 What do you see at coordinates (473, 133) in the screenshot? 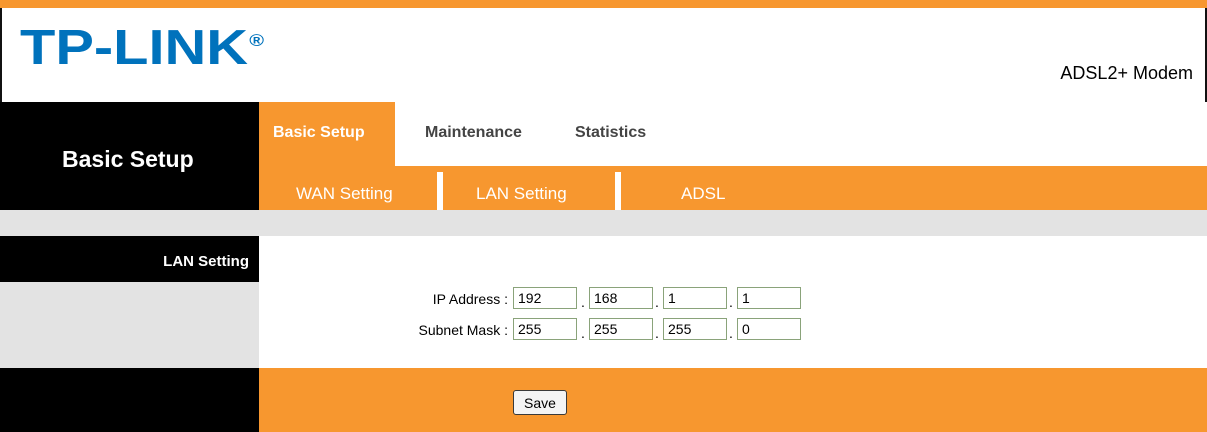
I see `tab-maintenance: Maintenance` at bounding box center [473, 133].